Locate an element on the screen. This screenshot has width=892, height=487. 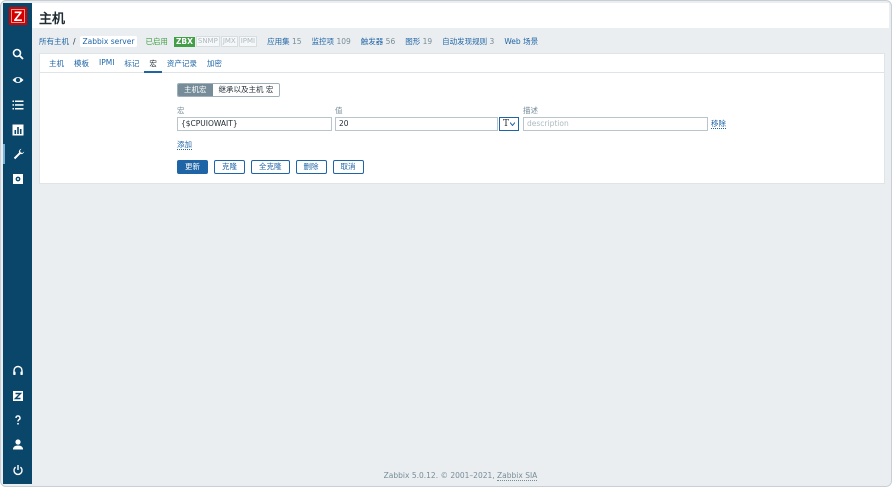
power-icon is located at coordinates (17, 470).